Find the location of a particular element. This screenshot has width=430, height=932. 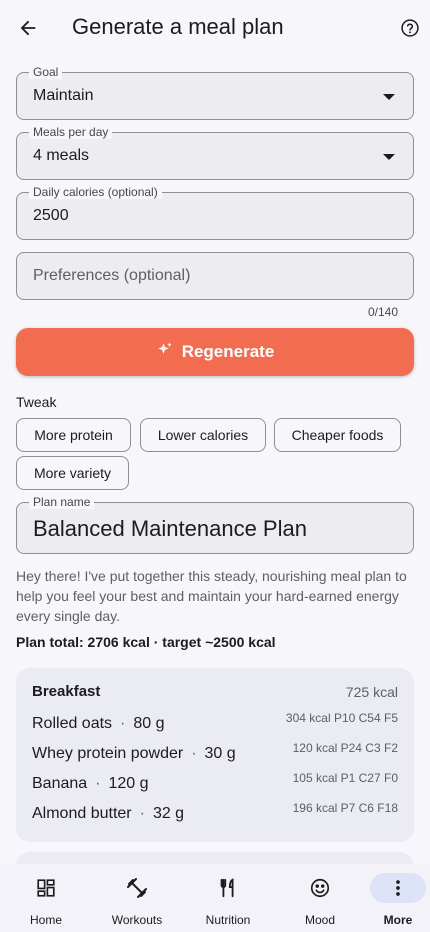

restaurant-icon is located at coordinates (228, 888).